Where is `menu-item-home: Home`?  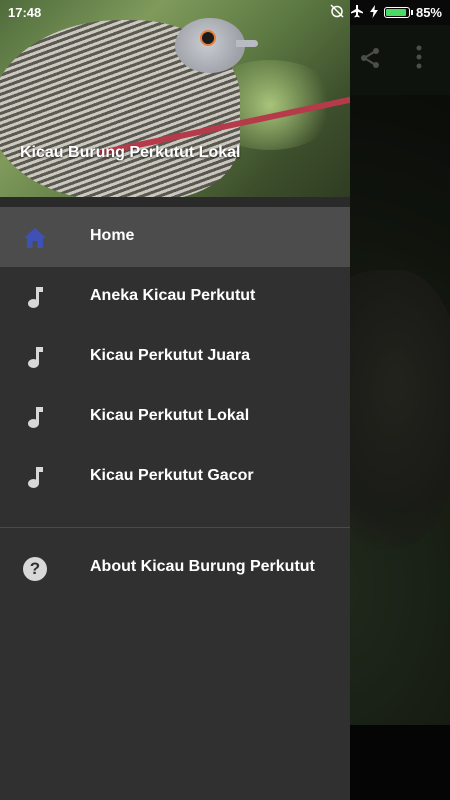 menu-item-home: Home is located at coordinates (175, 237).